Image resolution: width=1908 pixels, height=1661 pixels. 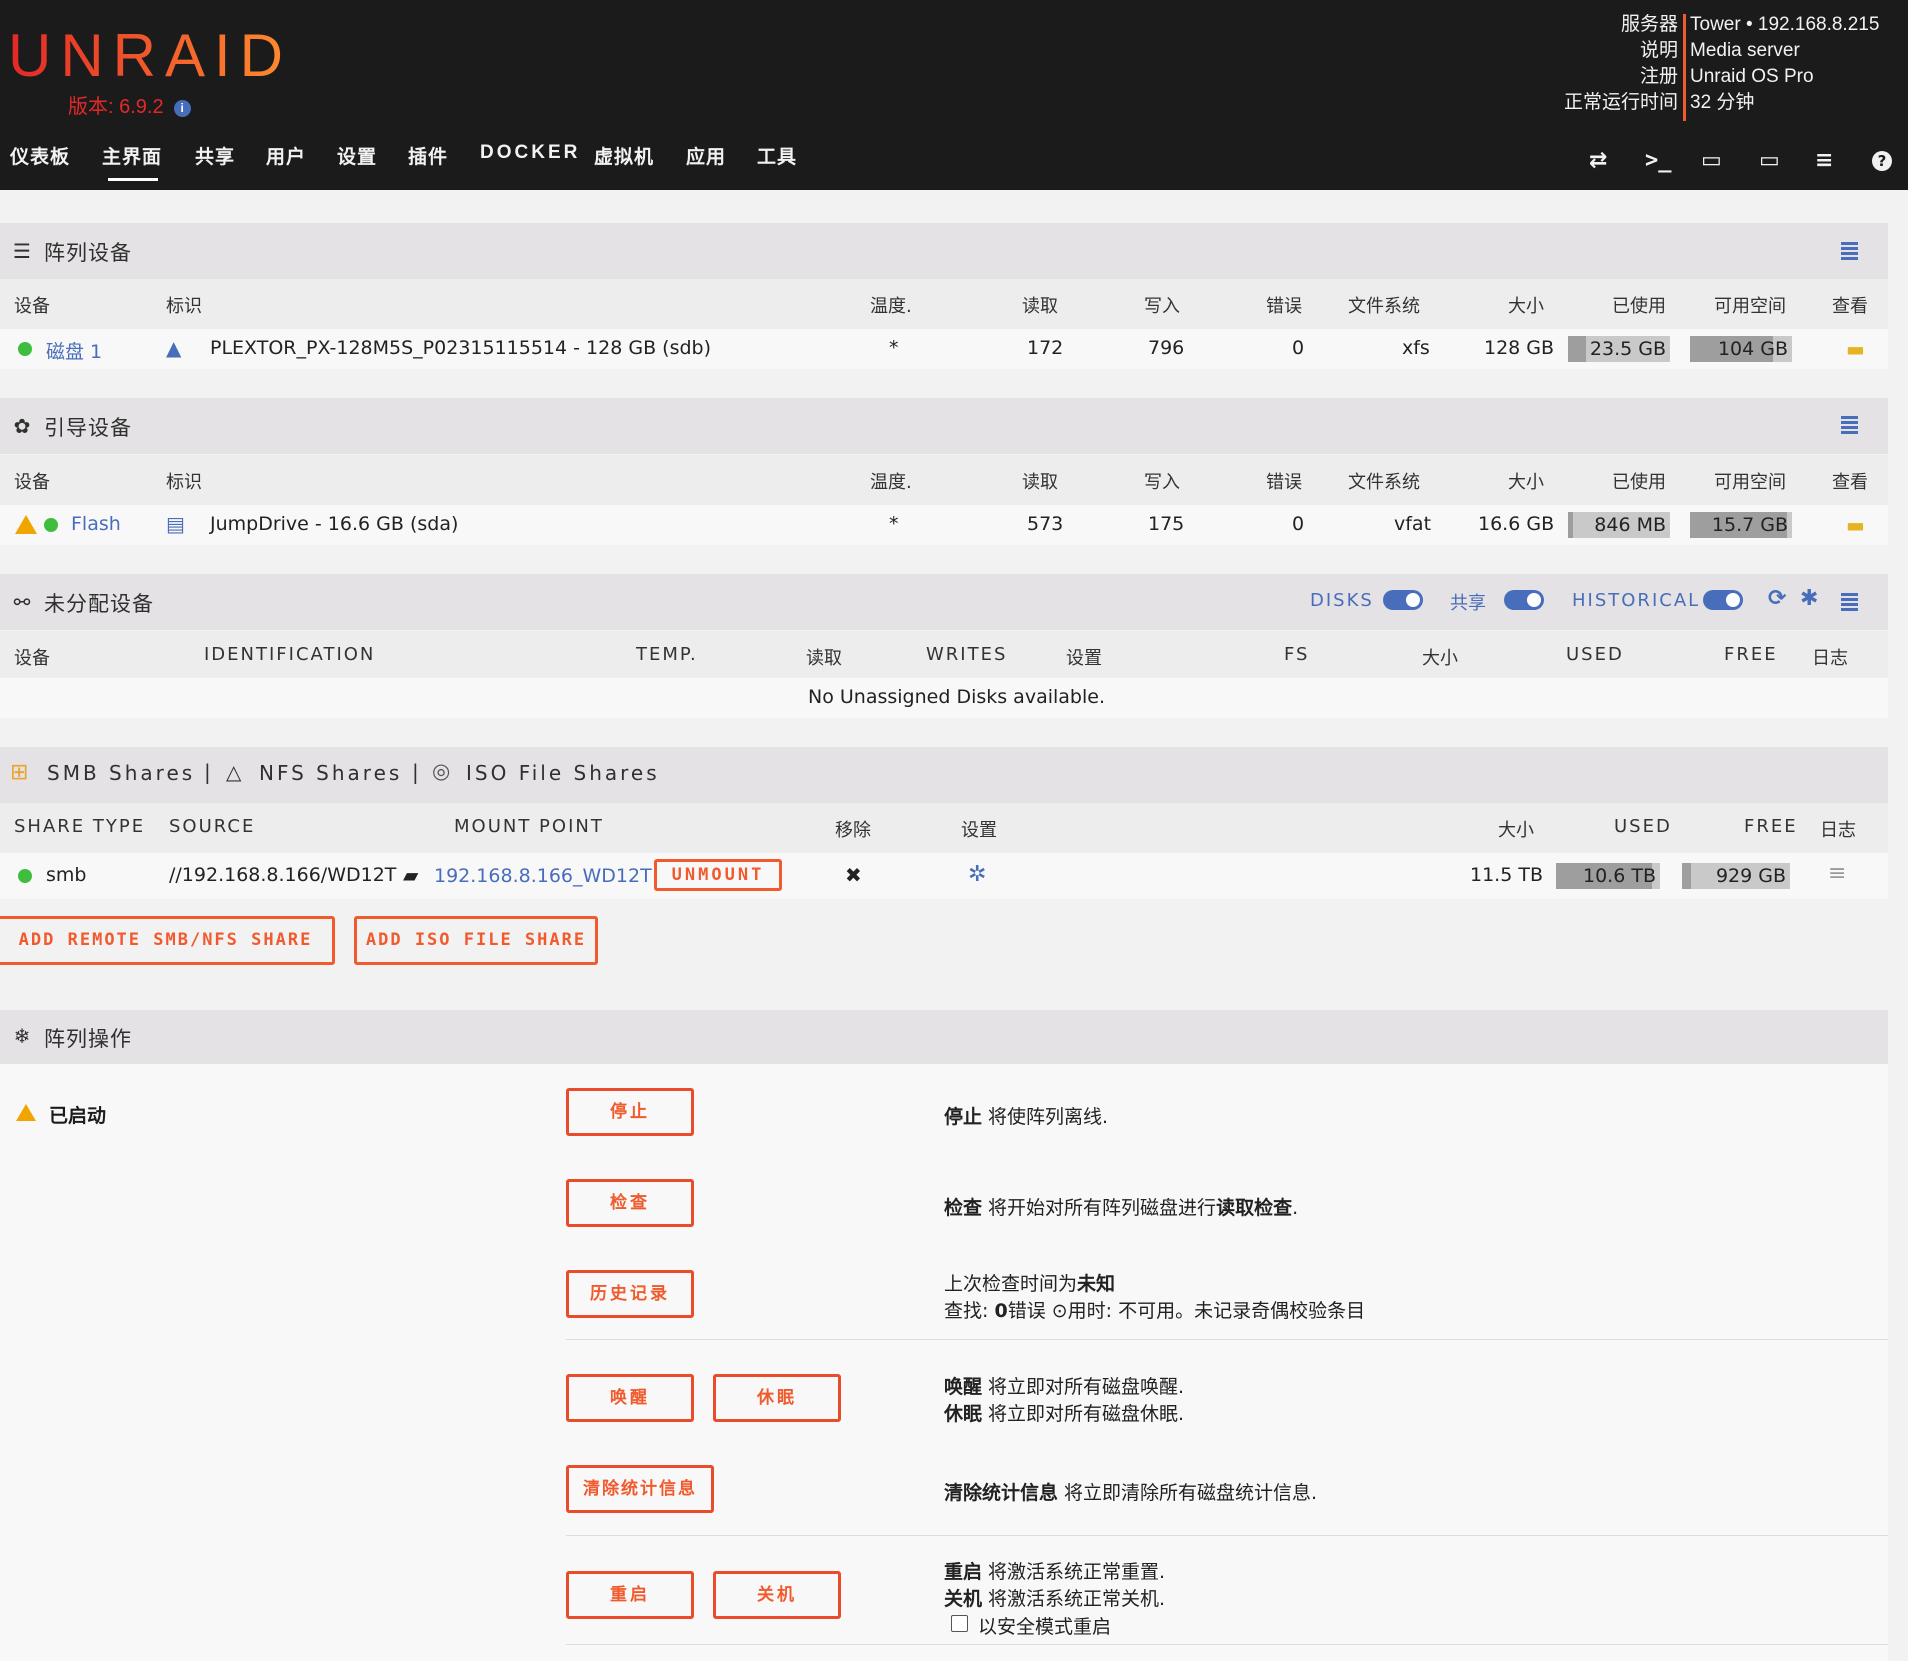 I want to click on nav-vms: 虚拟机, so click(x=624, y=155).